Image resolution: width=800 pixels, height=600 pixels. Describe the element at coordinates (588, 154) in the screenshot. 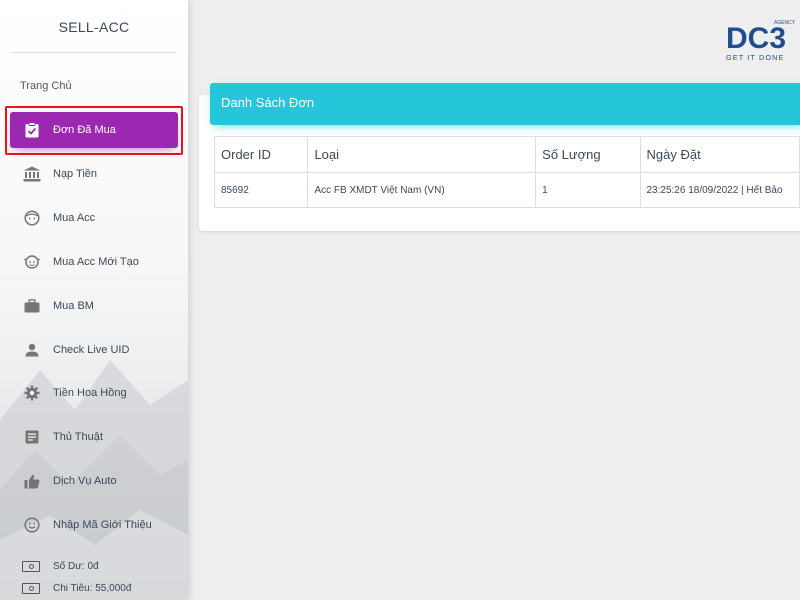

I see `column-header-quantity: Số Lượng` at that location.